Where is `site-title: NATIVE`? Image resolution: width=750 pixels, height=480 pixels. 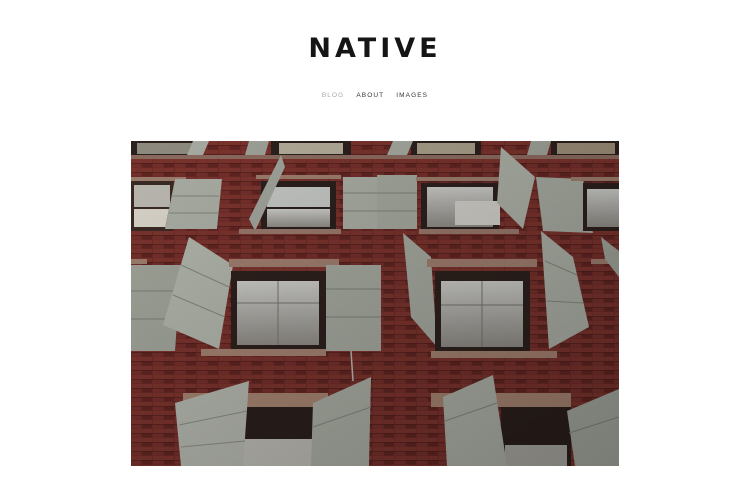
site-title: NATIVE is located at coordinates (375, 48).